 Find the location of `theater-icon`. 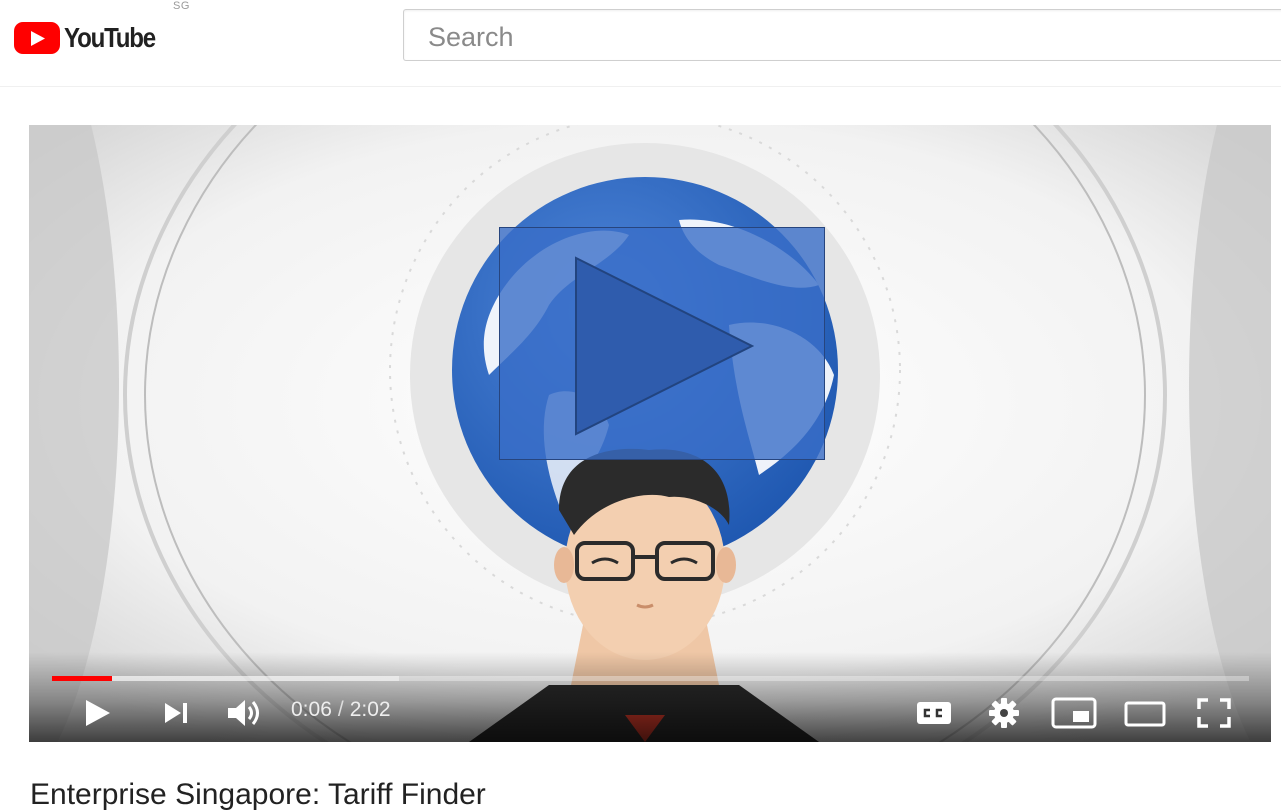

theater-icon is located at coordinates (1145, 714).